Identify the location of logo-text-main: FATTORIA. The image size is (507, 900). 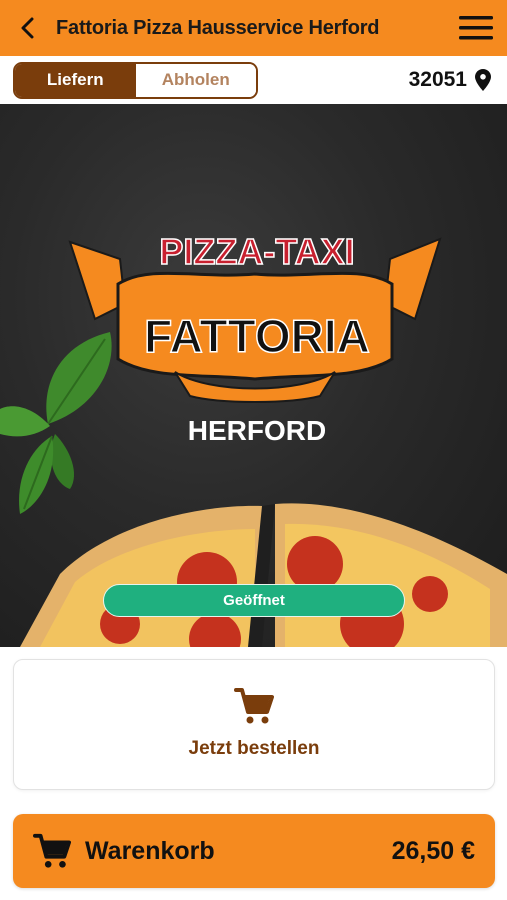
(257, 336).